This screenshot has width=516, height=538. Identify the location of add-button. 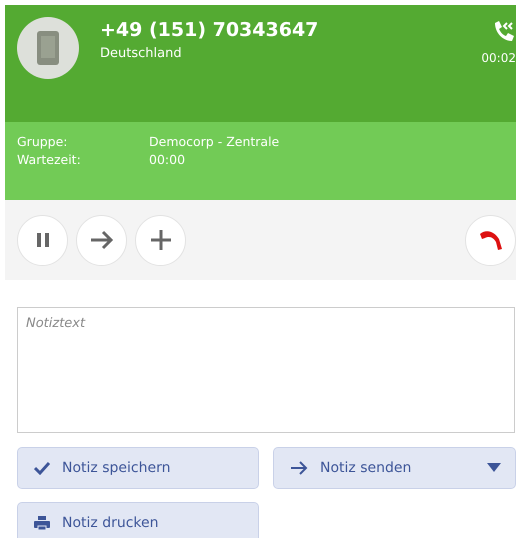
(160, 240).